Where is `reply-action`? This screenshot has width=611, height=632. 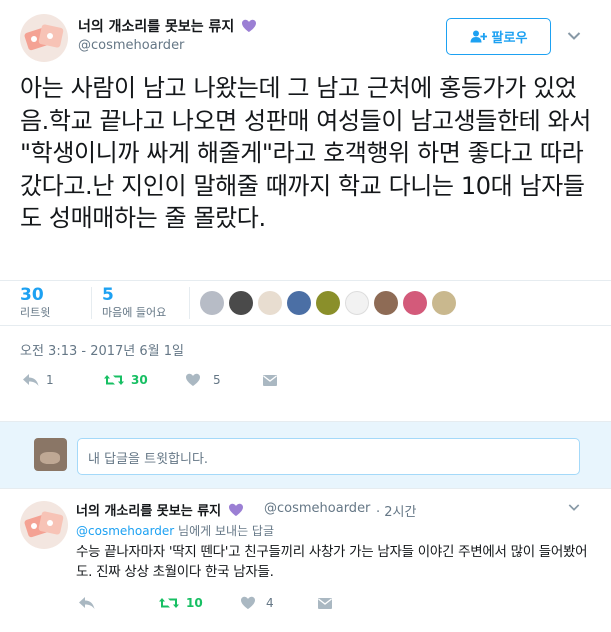
reply-action is located at coordinates (87, 603).